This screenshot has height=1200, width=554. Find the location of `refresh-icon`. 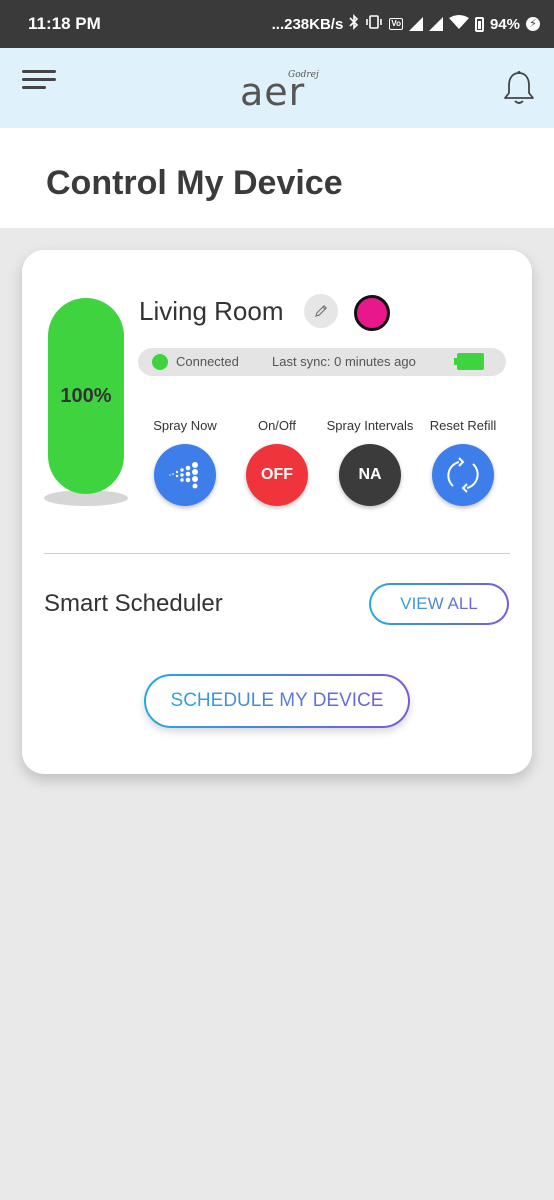

refresh-icon is located at coordinates (463, 475).